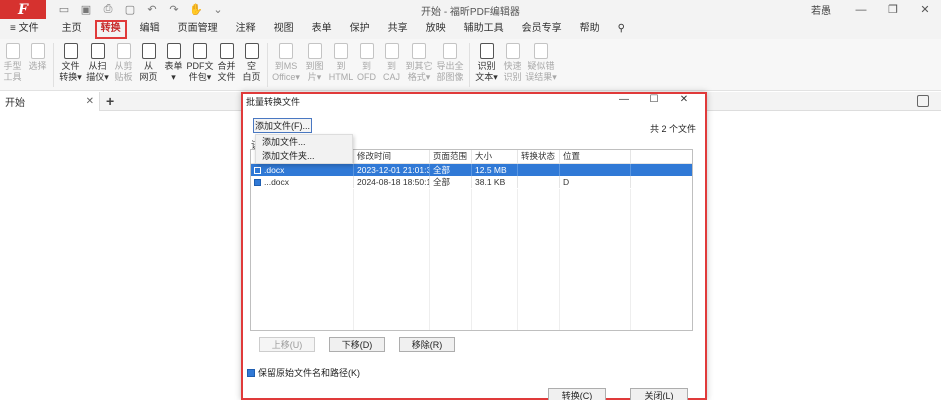  What do you see at coordinates (152, 9) in the screenshot?
I see `undo-icon: ↶` at bounding box center [152, 9].